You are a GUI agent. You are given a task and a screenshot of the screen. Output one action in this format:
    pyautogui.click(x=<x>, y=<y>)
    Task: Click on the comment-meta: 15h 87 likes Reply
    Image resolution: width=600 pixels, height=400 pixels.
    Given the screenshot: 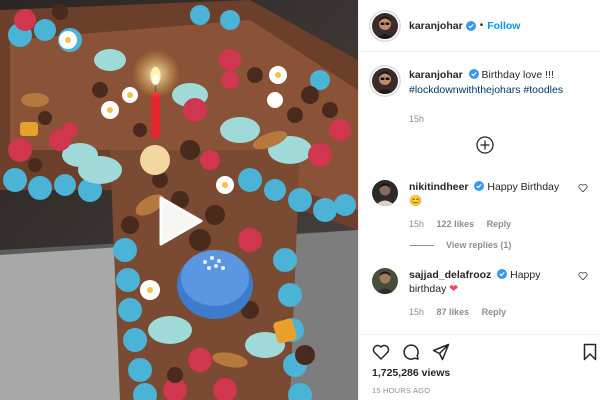 What is the action you would take?
    pyautogui.click(x=489, y=312)
    